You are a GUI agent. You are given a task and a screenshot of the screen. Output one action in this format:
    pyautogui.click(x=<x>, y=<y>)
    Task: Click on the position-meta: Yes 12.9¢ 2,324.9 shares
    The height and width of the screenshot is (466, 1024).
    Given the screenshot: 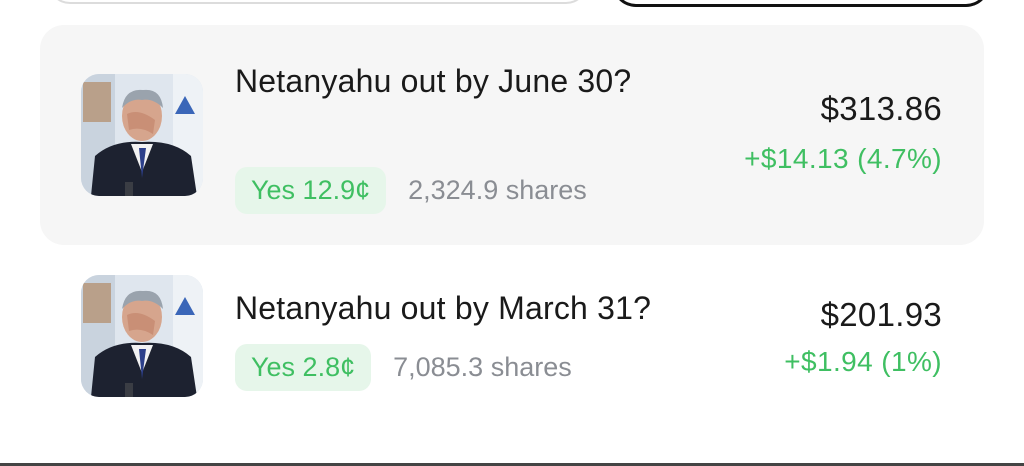 What is the action you would take?
    pyautogui.click(x=411, y=190)
    